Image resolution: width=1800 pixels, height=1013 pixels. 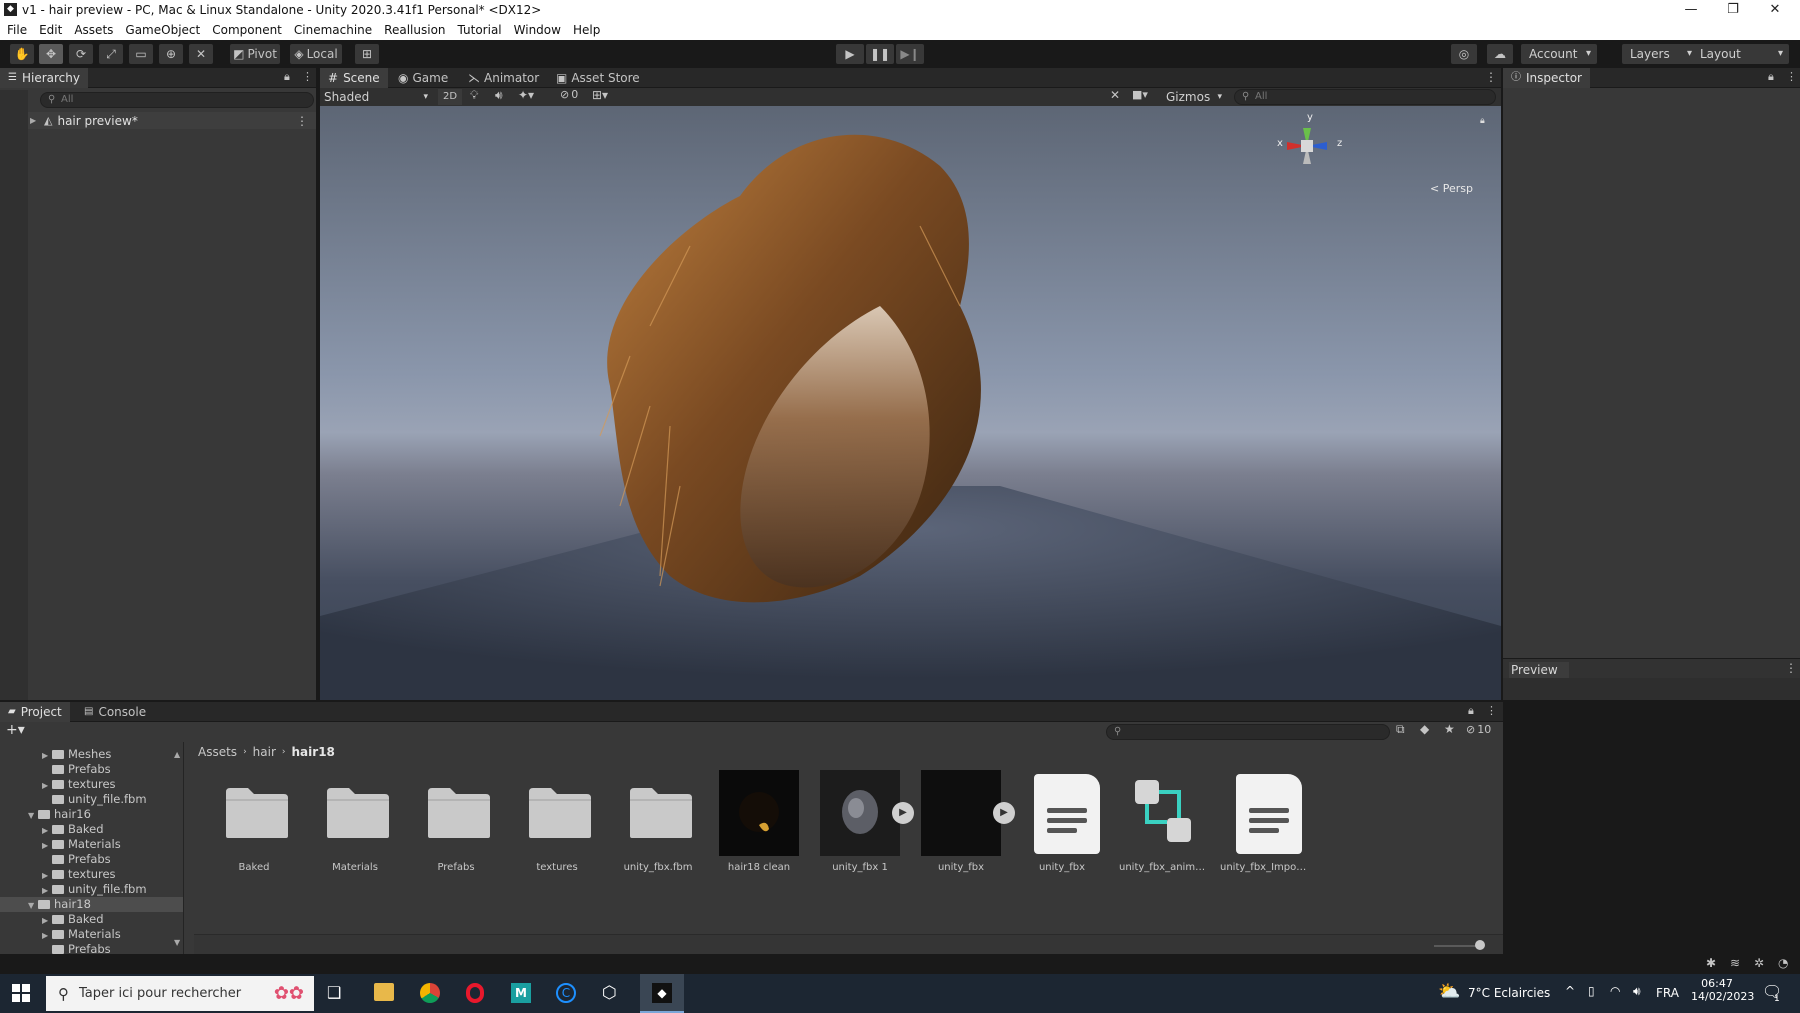 I want to click on menu-assets: Assets, so click(x=93, y=30).